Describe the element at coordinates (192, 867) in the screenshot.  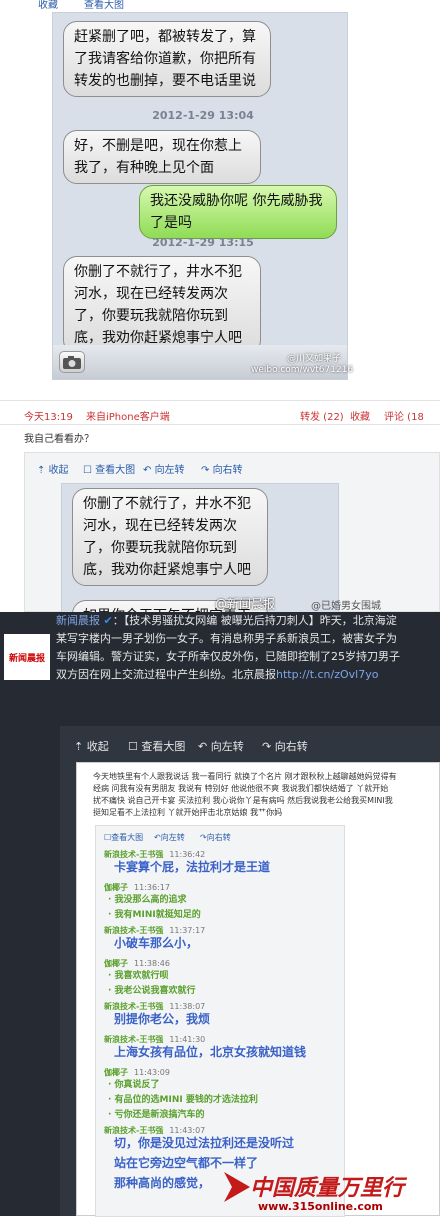
I see `chat-message-sina: 卡宴算个屁，法拉利才是王道` at that location.